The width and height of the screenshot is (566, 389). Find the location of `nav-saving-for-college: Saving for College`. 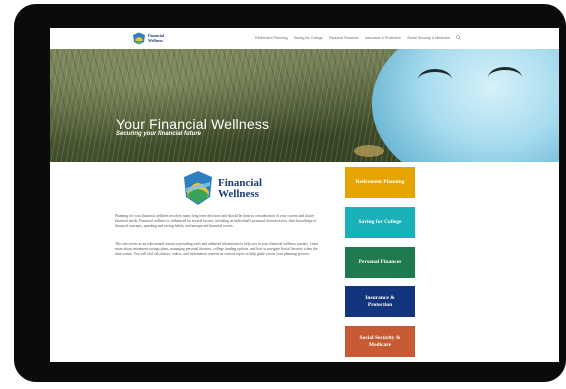

nav-saving-for-college: Saving for College is located at coordinates (308, 38).